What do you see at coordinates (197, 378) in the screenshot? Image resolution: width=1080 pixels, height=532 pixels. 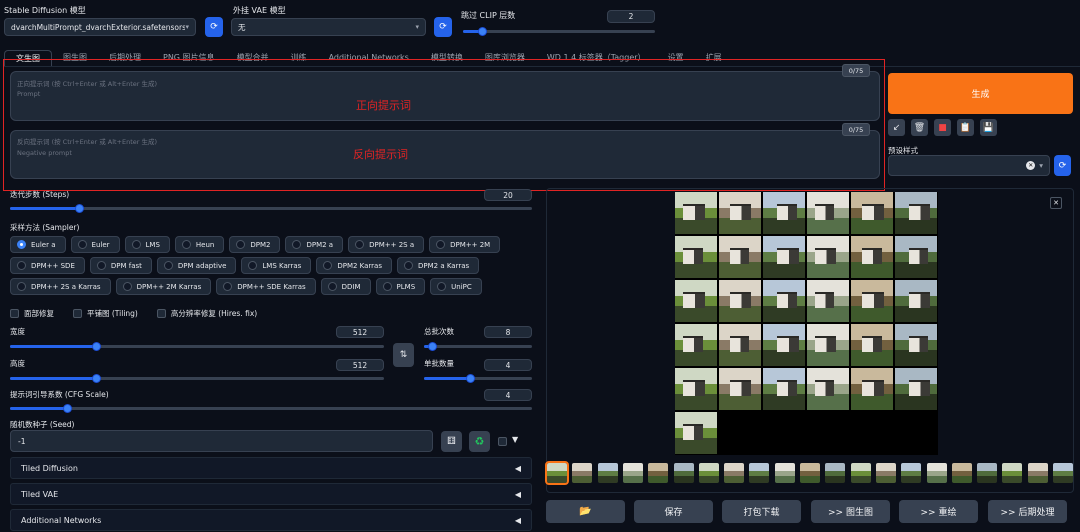 I see `height-slider` at bounding box center [197, 378].